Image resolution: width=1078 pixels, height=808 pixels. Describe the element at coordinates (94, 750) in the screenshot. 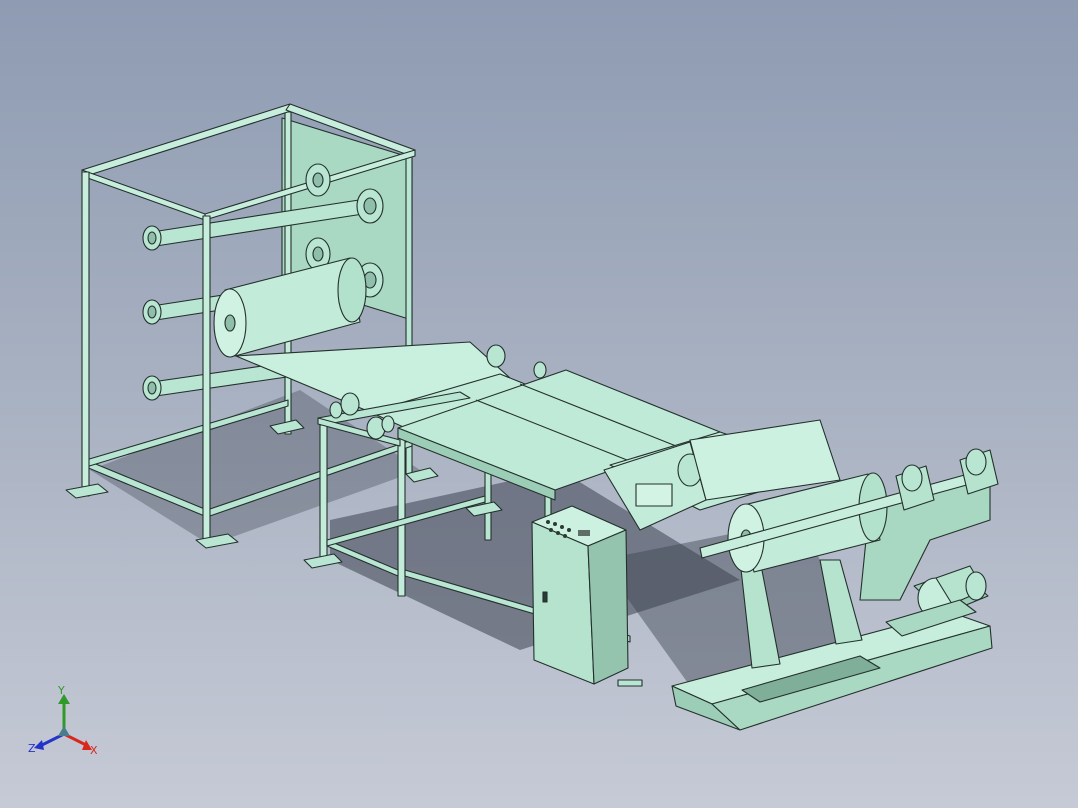

I see `x-axis-label: X` at that location.